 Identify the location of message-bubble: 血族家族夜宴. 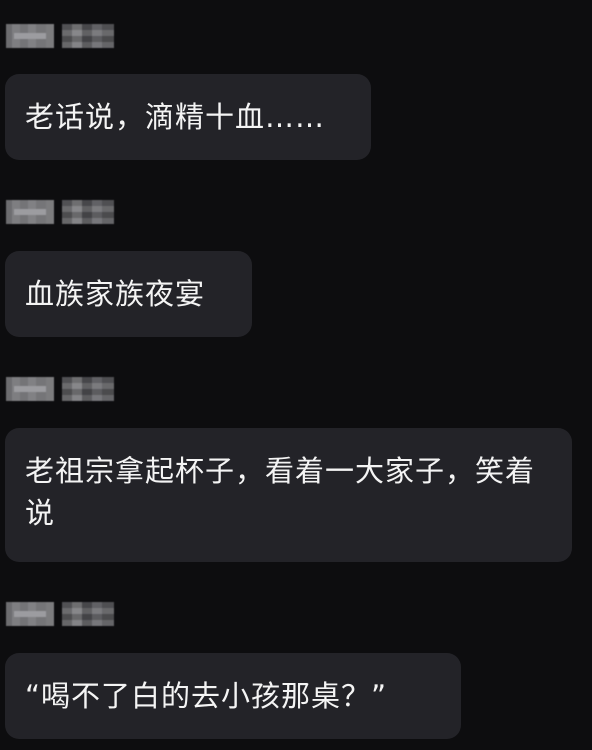
(128, 294).